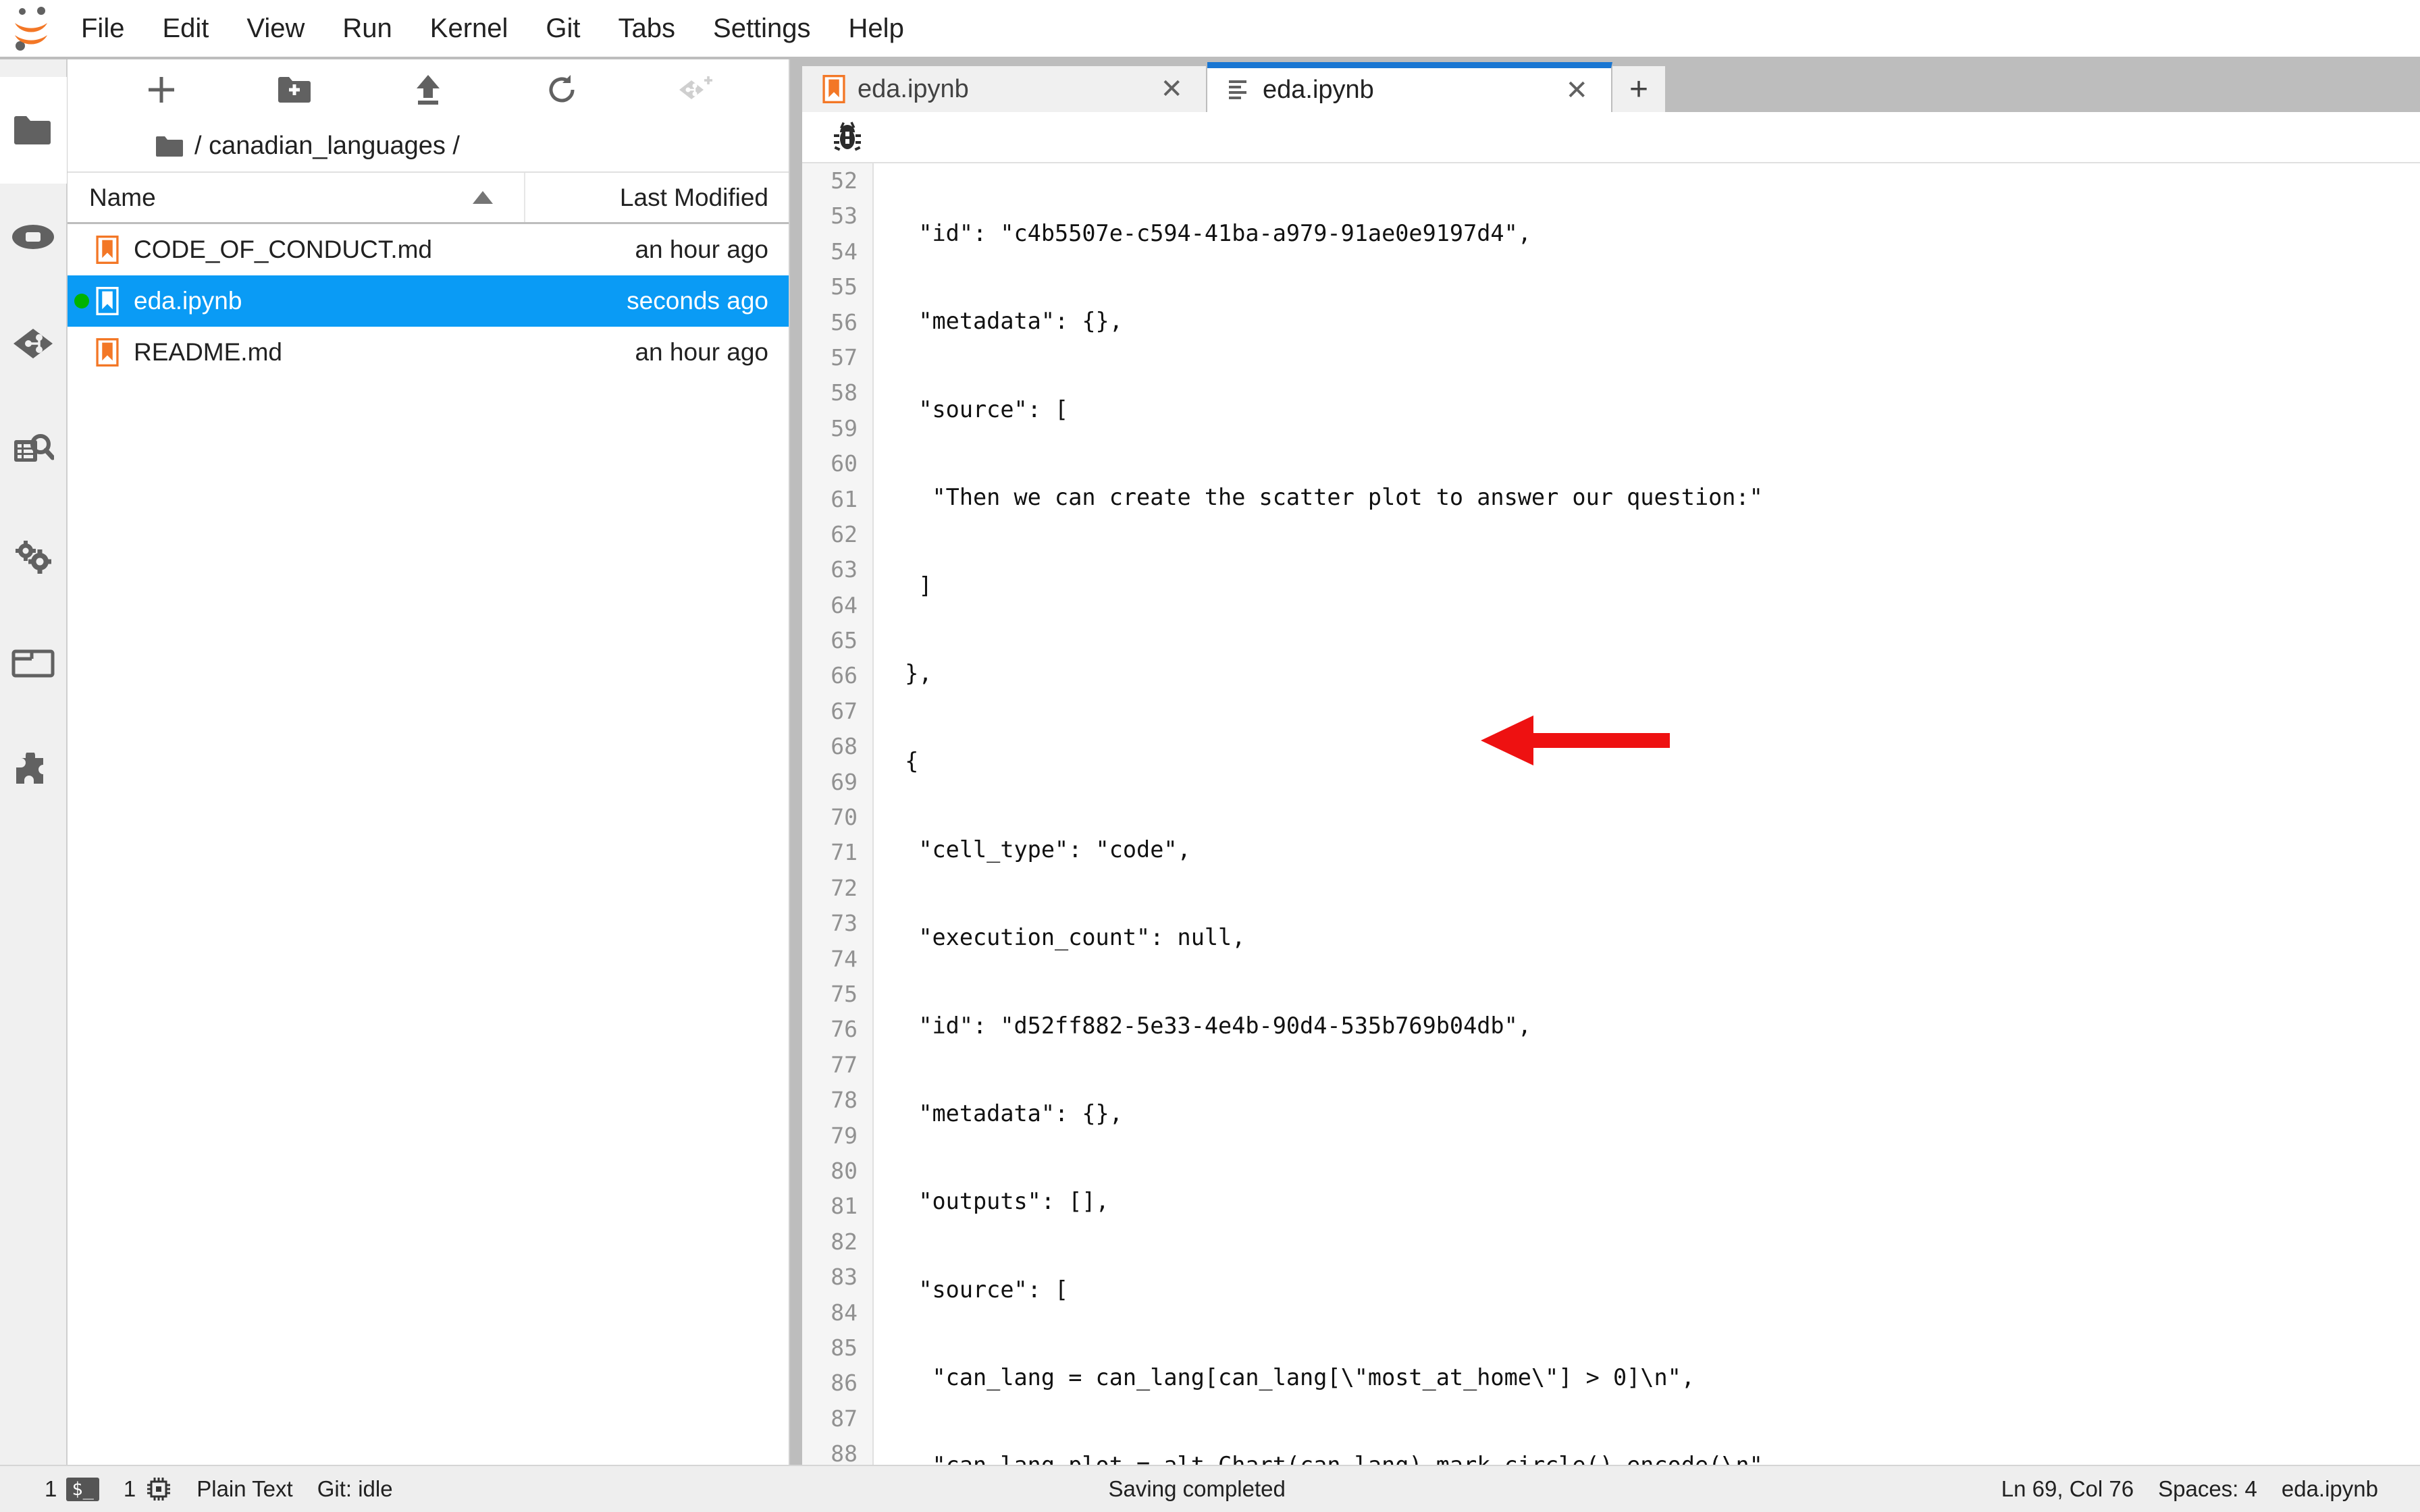  I want to click on status-message: Saving completed, so click(1197, 1489).